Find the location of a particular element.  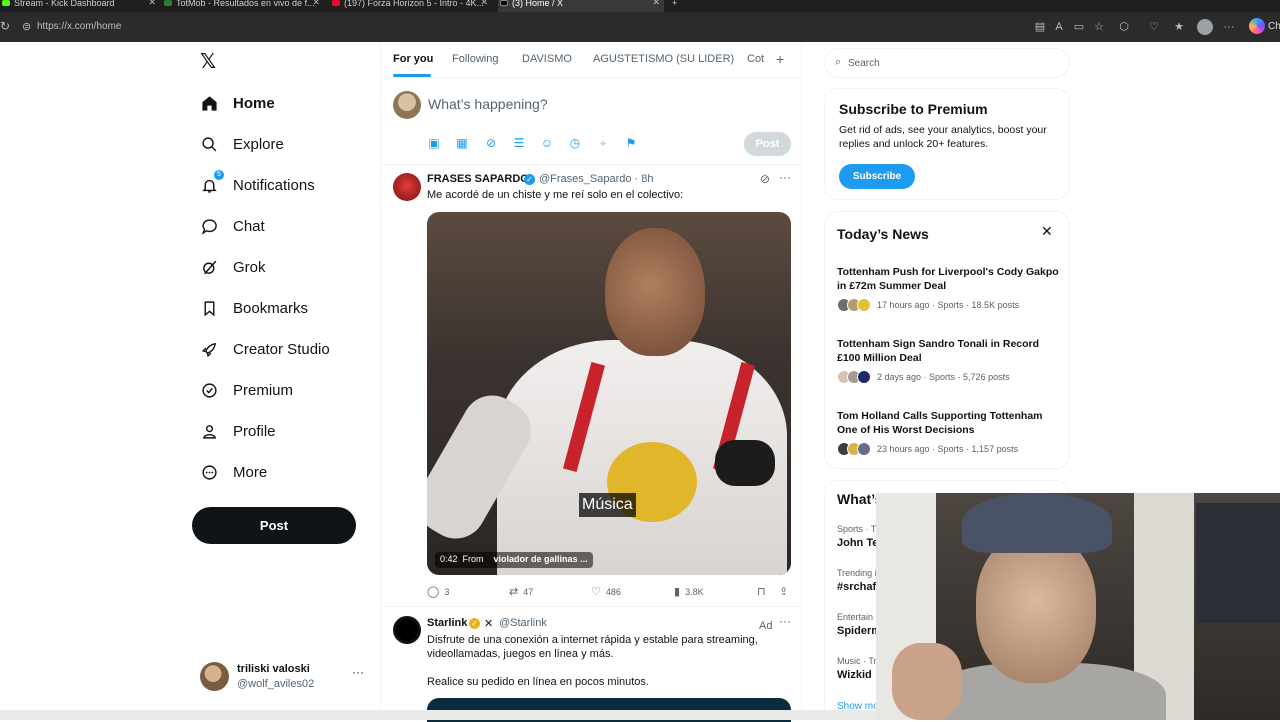

emoji-icon: ☺ is located at coordinates (547, 143).